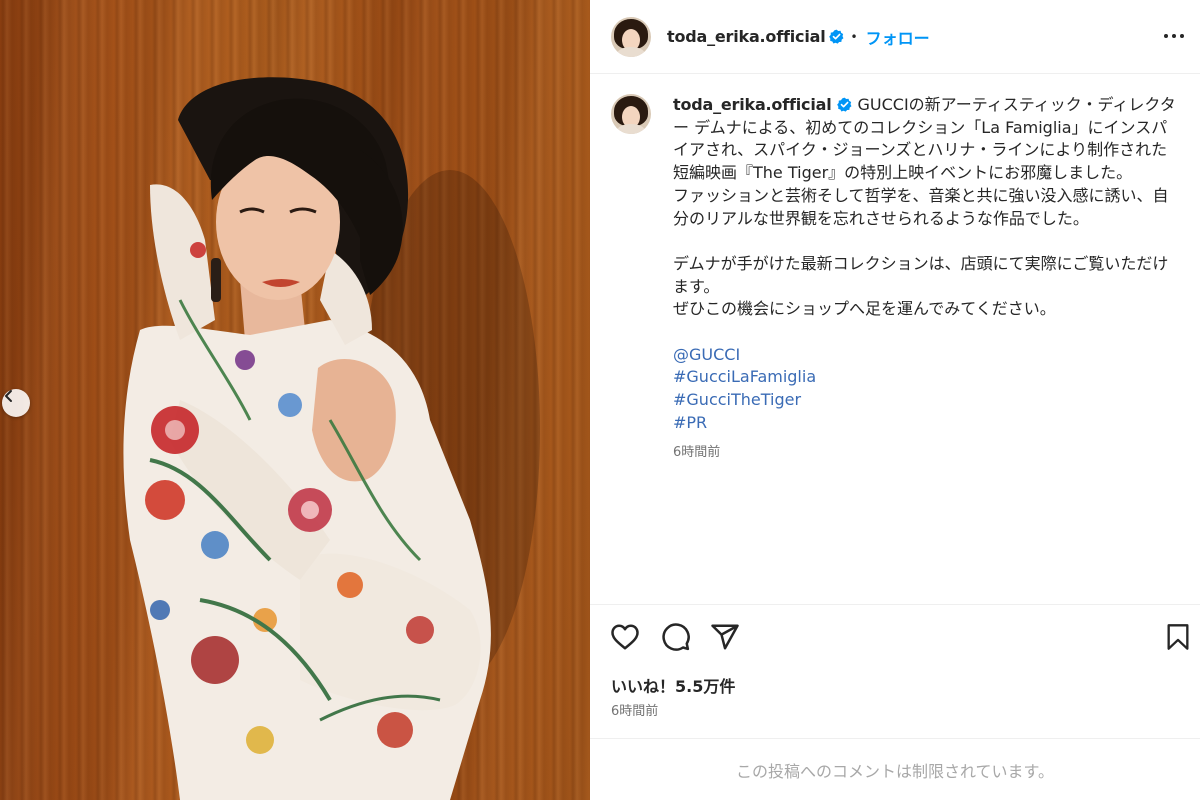  Describe the element at coordinates (673, 685) in the screenshot. I see `like-count: いいね！5.5万件` at that location.